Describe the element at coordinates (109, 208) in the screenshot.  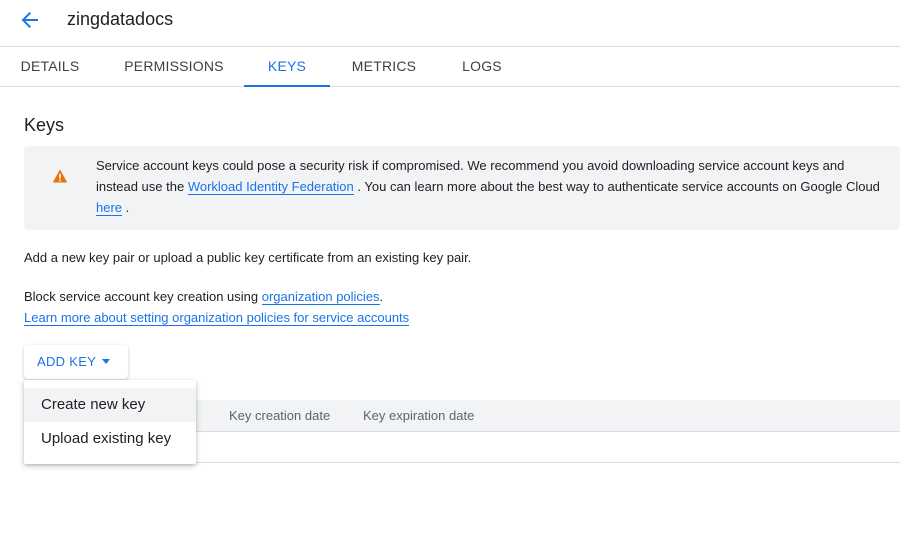
I see `here-link: here` at that location.